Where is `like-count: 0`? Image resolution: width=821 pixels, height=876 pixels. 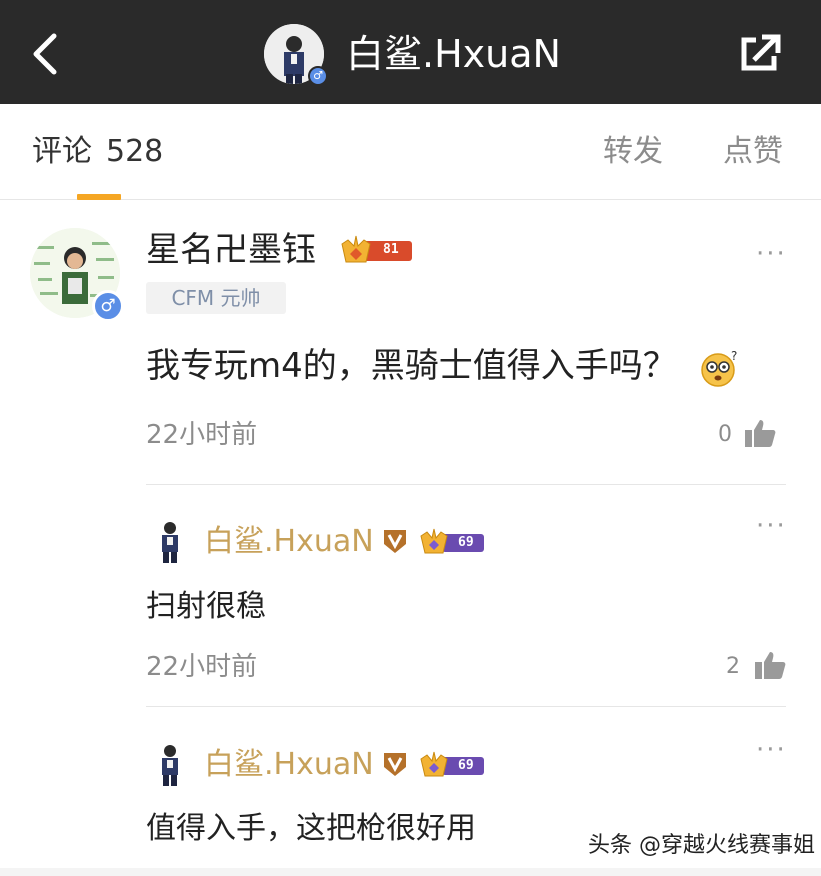
like-count: 0 is located at coordinates (725, 434).